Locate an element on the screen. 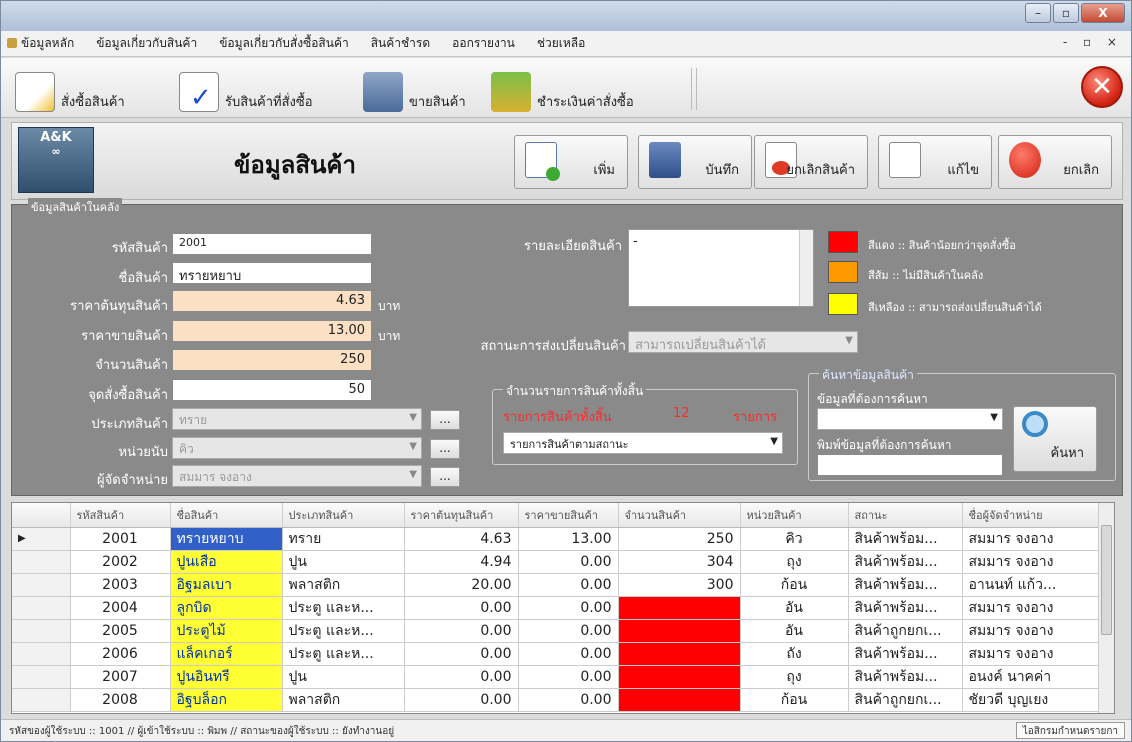 The height and width of the screenshot is (742, 1132). col-header-qty: จำนวนสินค้า is located at coordinates (679, 515).